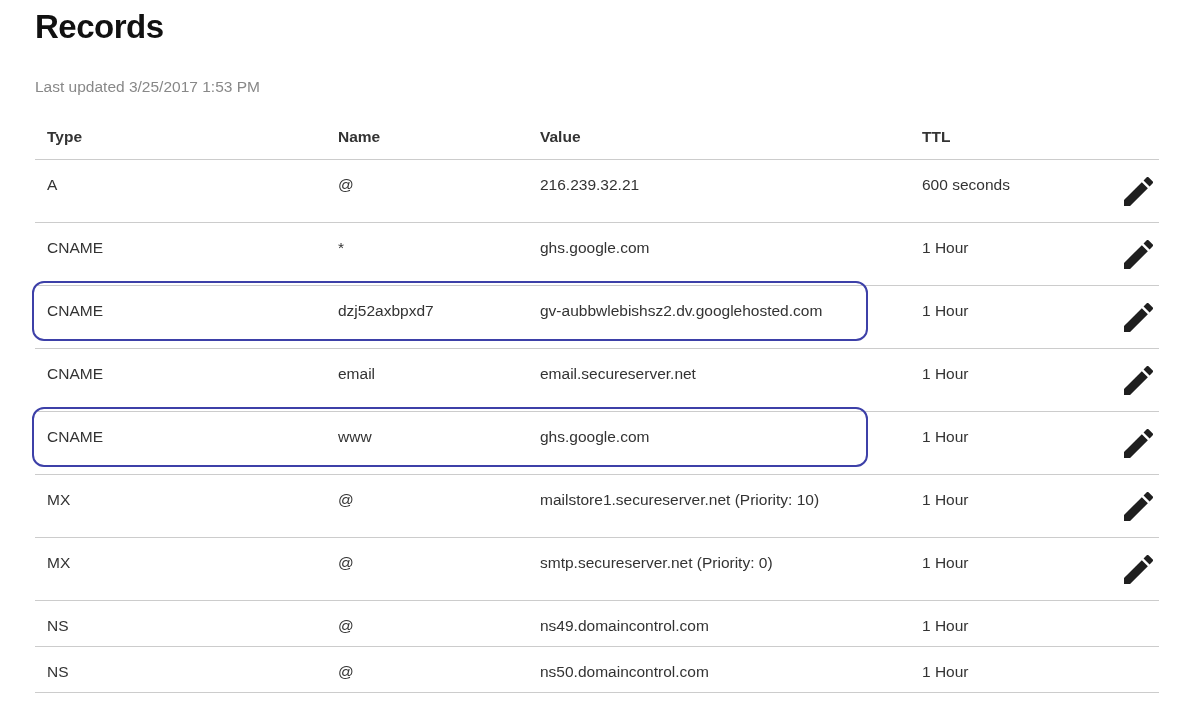 The image size is (1190, 709). Describe the element at coordinates (341, 247) in the screenshot. I see `table-cell: *` at that location.